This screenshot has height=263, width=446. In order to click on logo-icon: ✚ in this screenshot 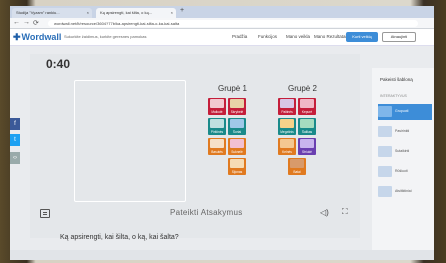, I will do `click(17, 37)`.